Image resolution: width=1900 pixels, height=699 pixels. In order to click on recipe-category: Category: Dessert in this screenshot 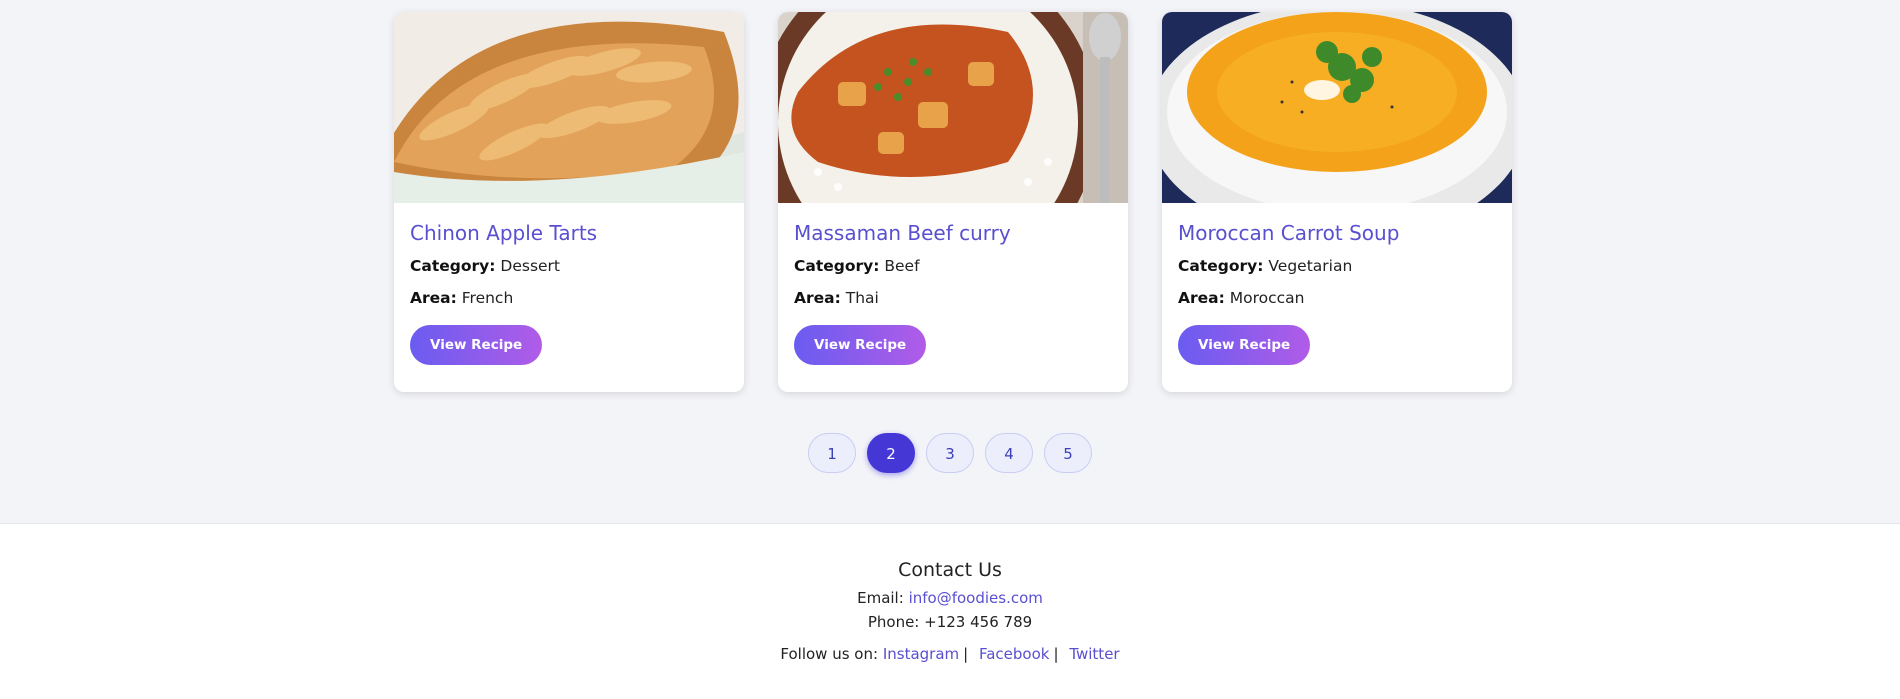, I will do `click(569, 266)`.